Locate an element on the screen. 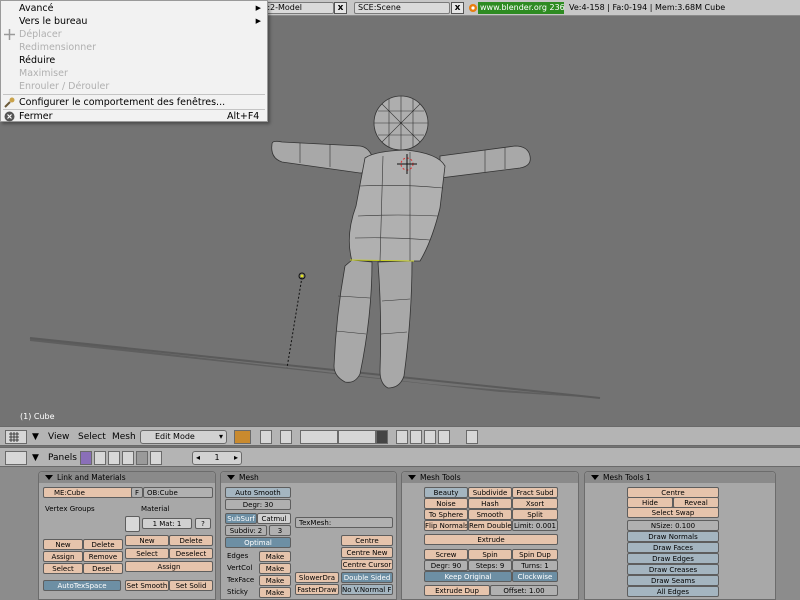  draw-normals-toggle: Draw Normals is located at coordinates (673, 536).